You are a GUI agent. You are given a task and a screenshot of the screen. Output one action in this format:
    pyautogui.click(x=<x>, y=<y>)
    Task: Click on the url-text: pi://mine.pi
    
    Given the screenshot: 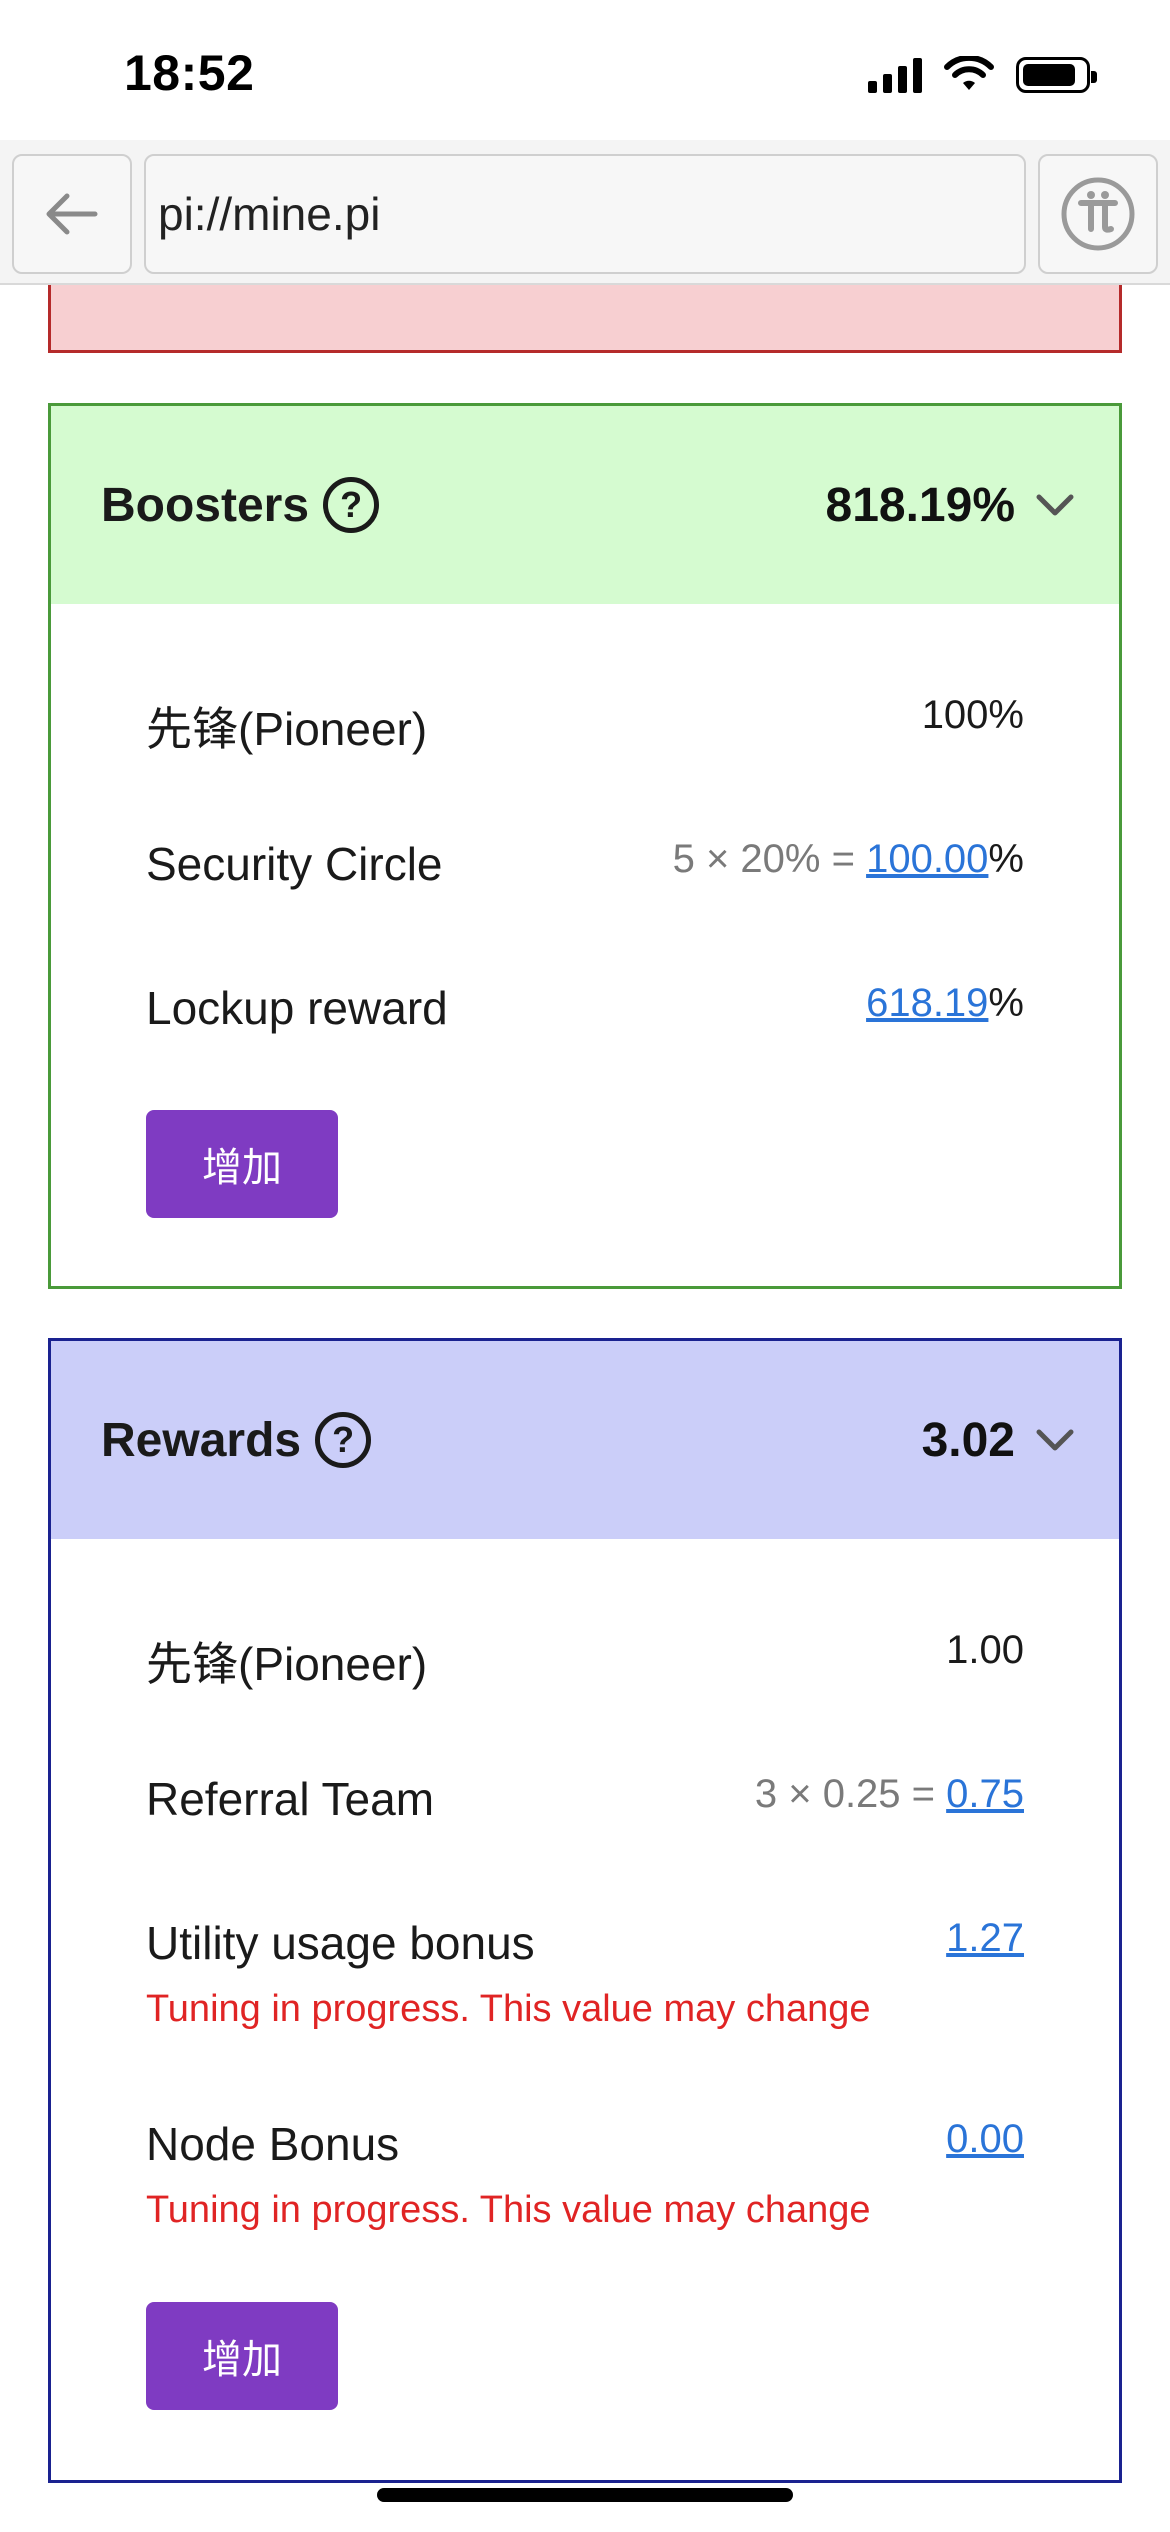 What is the action you would take?
    pyautogui.click(x=269, y=214)
    